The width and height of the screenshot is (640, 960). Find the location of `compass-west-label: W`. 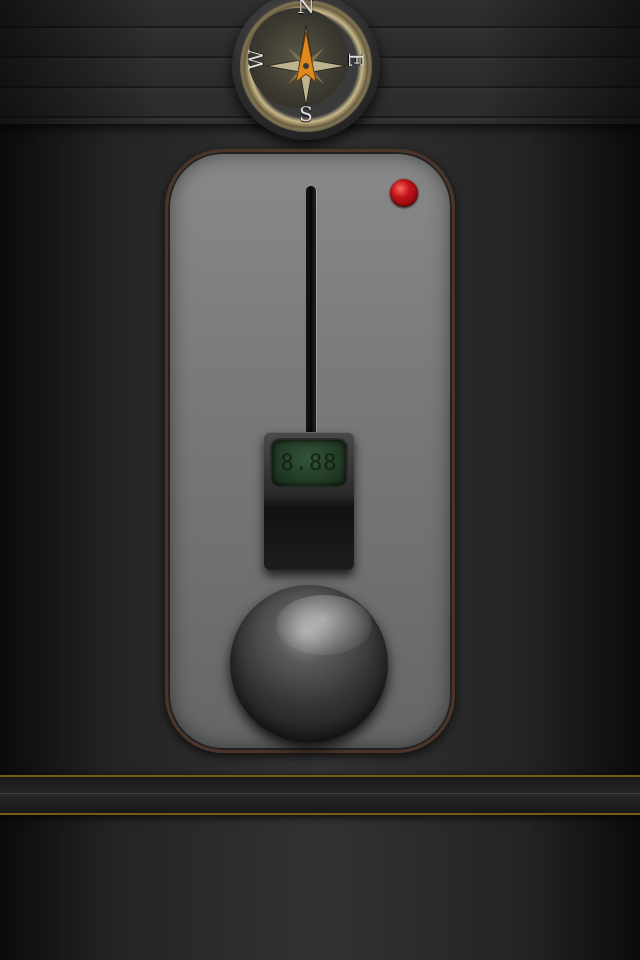

compass-west-label: W is located at coordinates (256, 59).